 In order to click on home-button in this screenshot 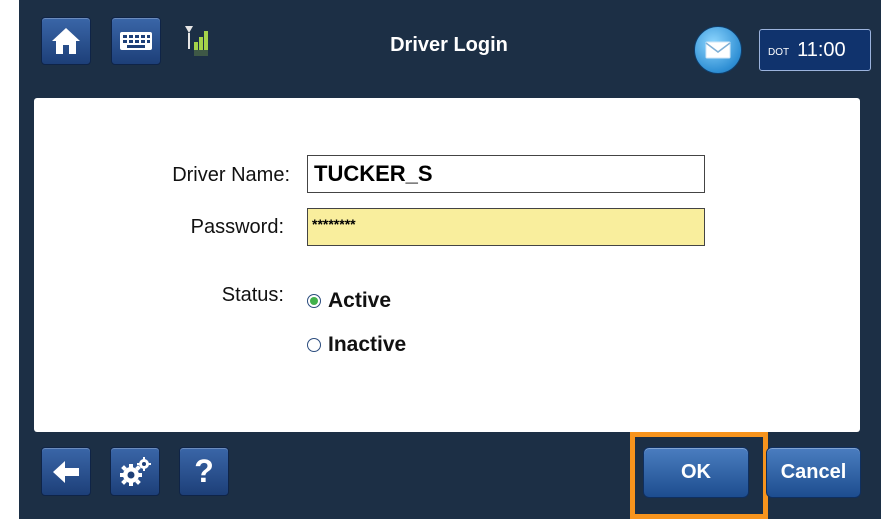, I will do `click(66, 41)`.